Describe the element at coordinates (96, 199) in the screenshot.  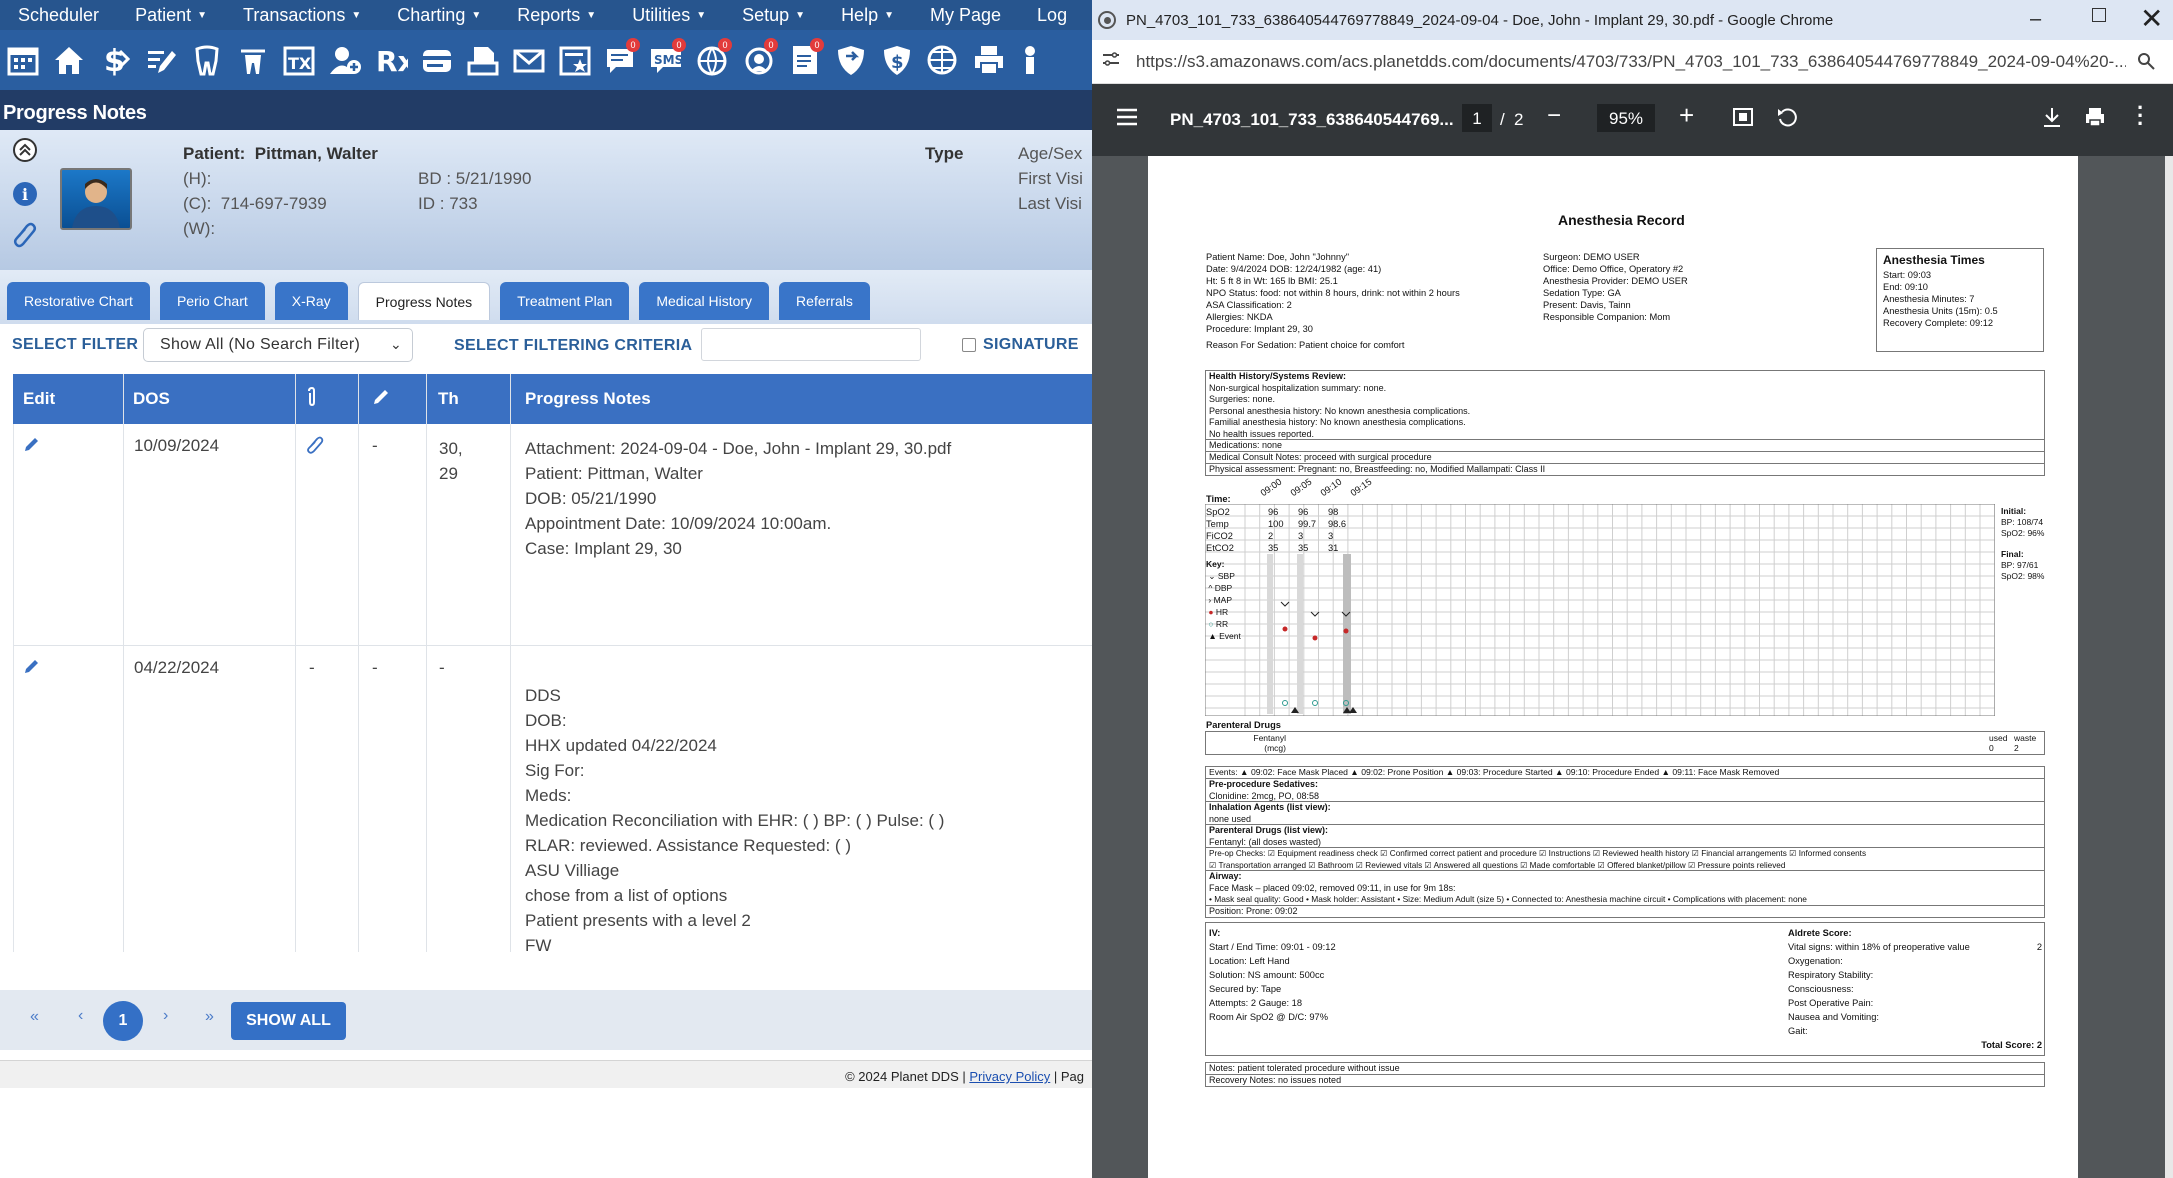
I see `avatar` at that location.